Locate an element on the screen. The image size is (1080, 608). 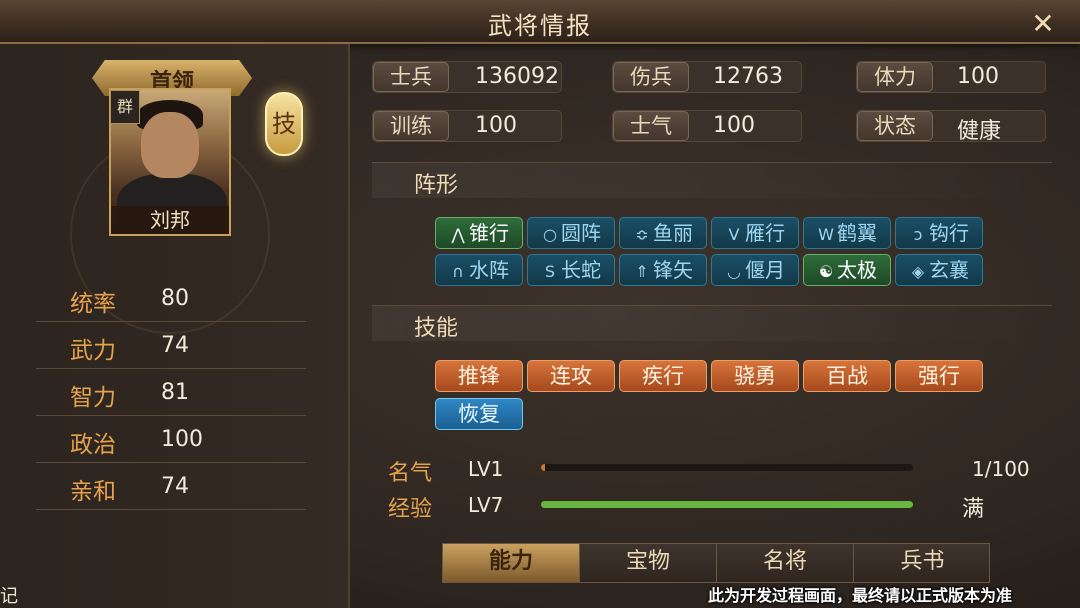
formation-icon: ○ is located at coordinates (550, 234).